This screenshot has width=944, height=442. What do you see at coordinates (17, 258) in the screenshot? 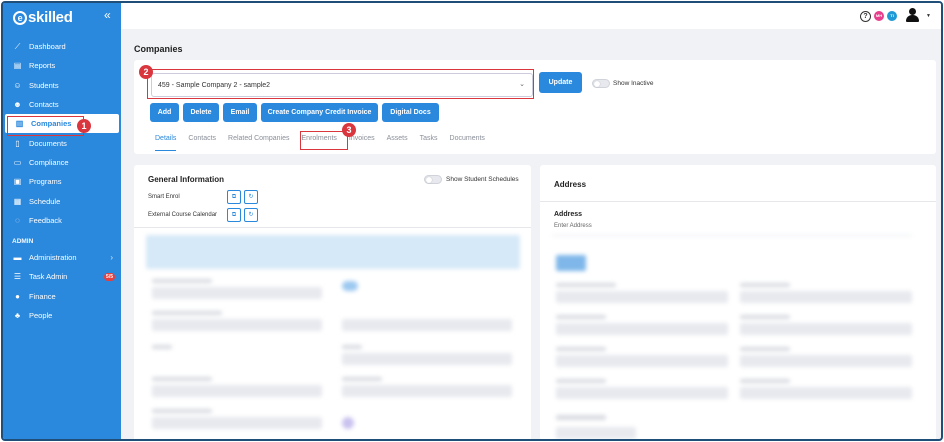
I see `admin-icon: ▬` at bounding box center [17, 258].